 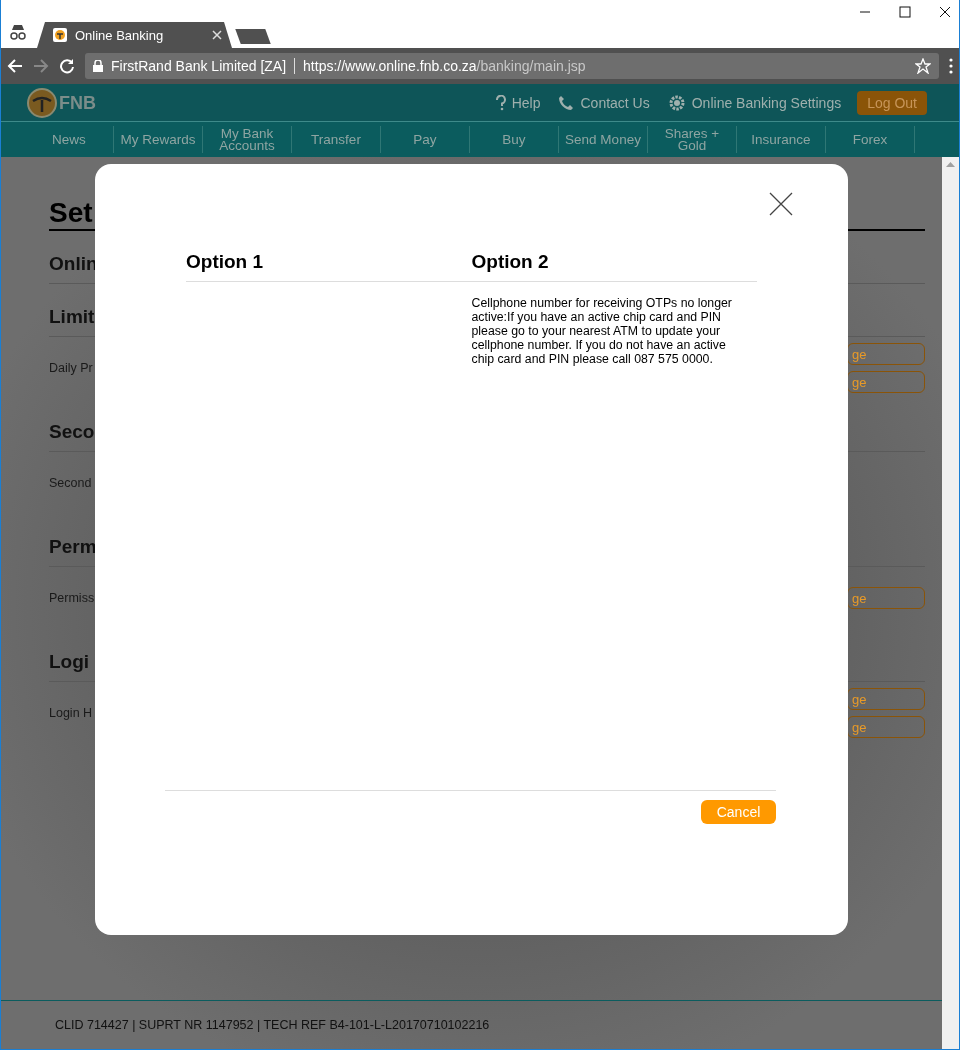 I want to click on bank-favicon-icon, so click(x=60, y=35).